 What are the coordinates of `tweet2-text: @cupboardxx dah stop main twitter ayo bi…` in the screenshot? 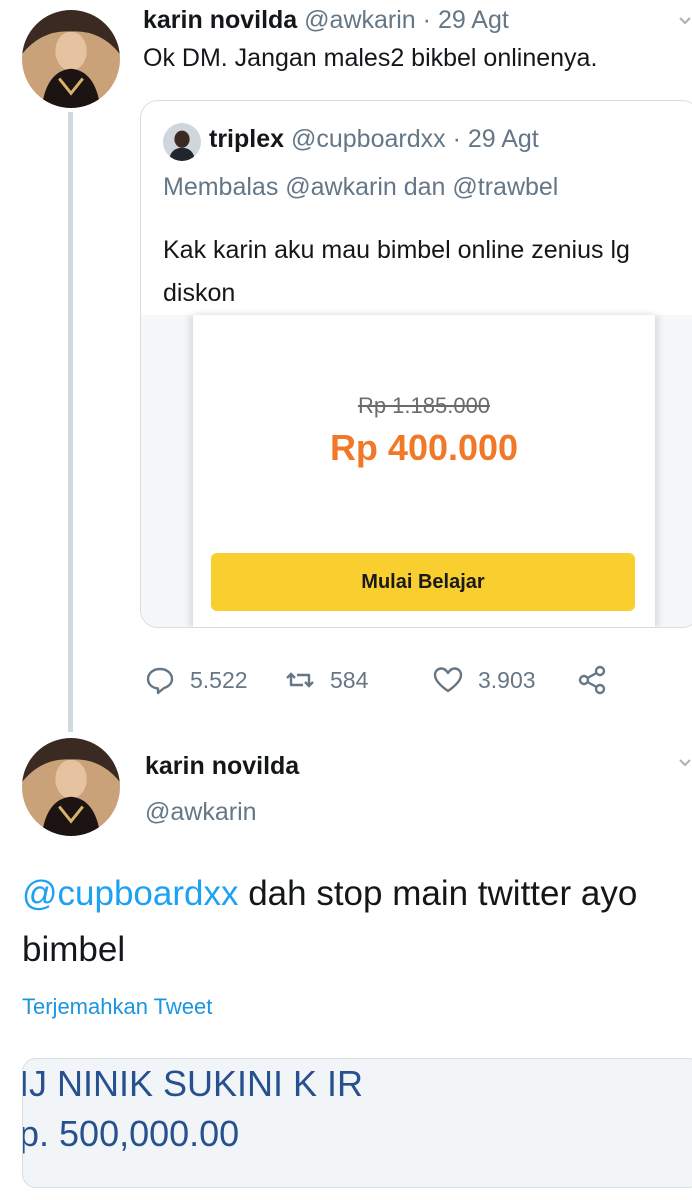 It's located at (352, 922).